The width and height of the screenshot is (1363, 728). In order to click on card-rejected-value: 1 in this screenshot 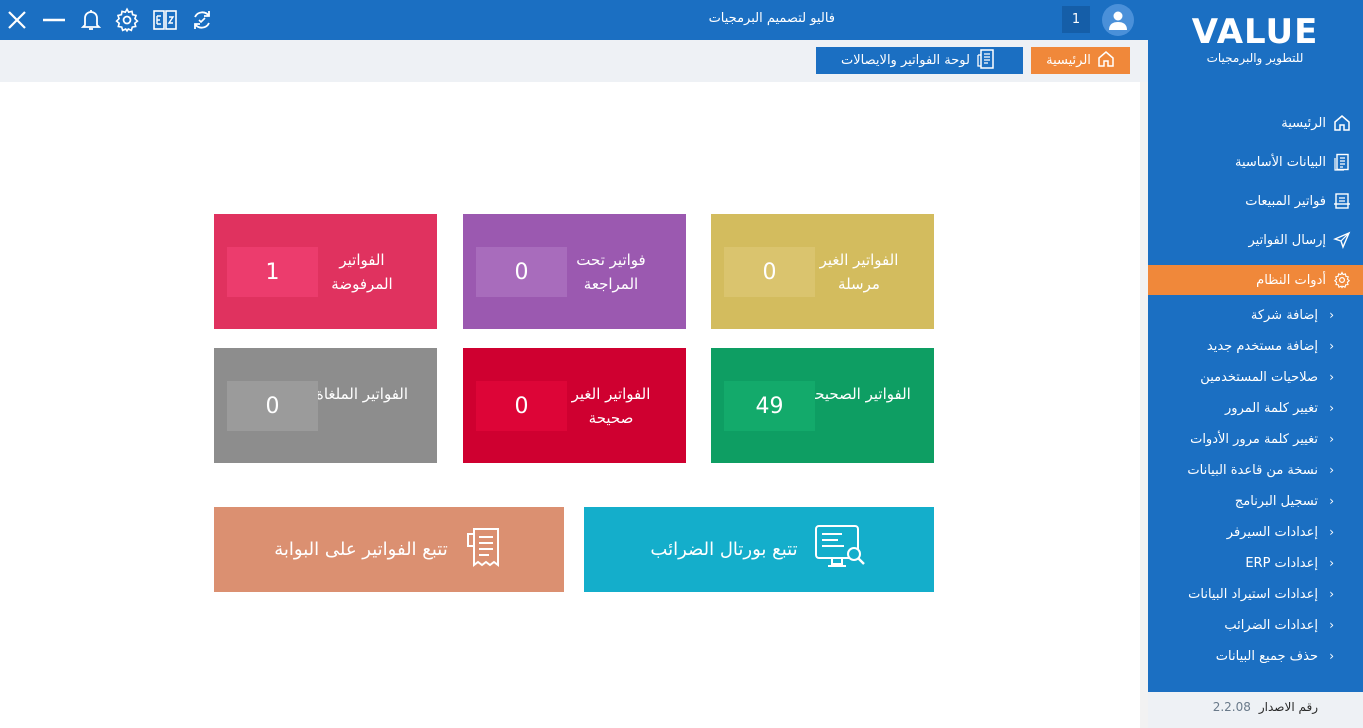, I will do `click(272, 272)`.